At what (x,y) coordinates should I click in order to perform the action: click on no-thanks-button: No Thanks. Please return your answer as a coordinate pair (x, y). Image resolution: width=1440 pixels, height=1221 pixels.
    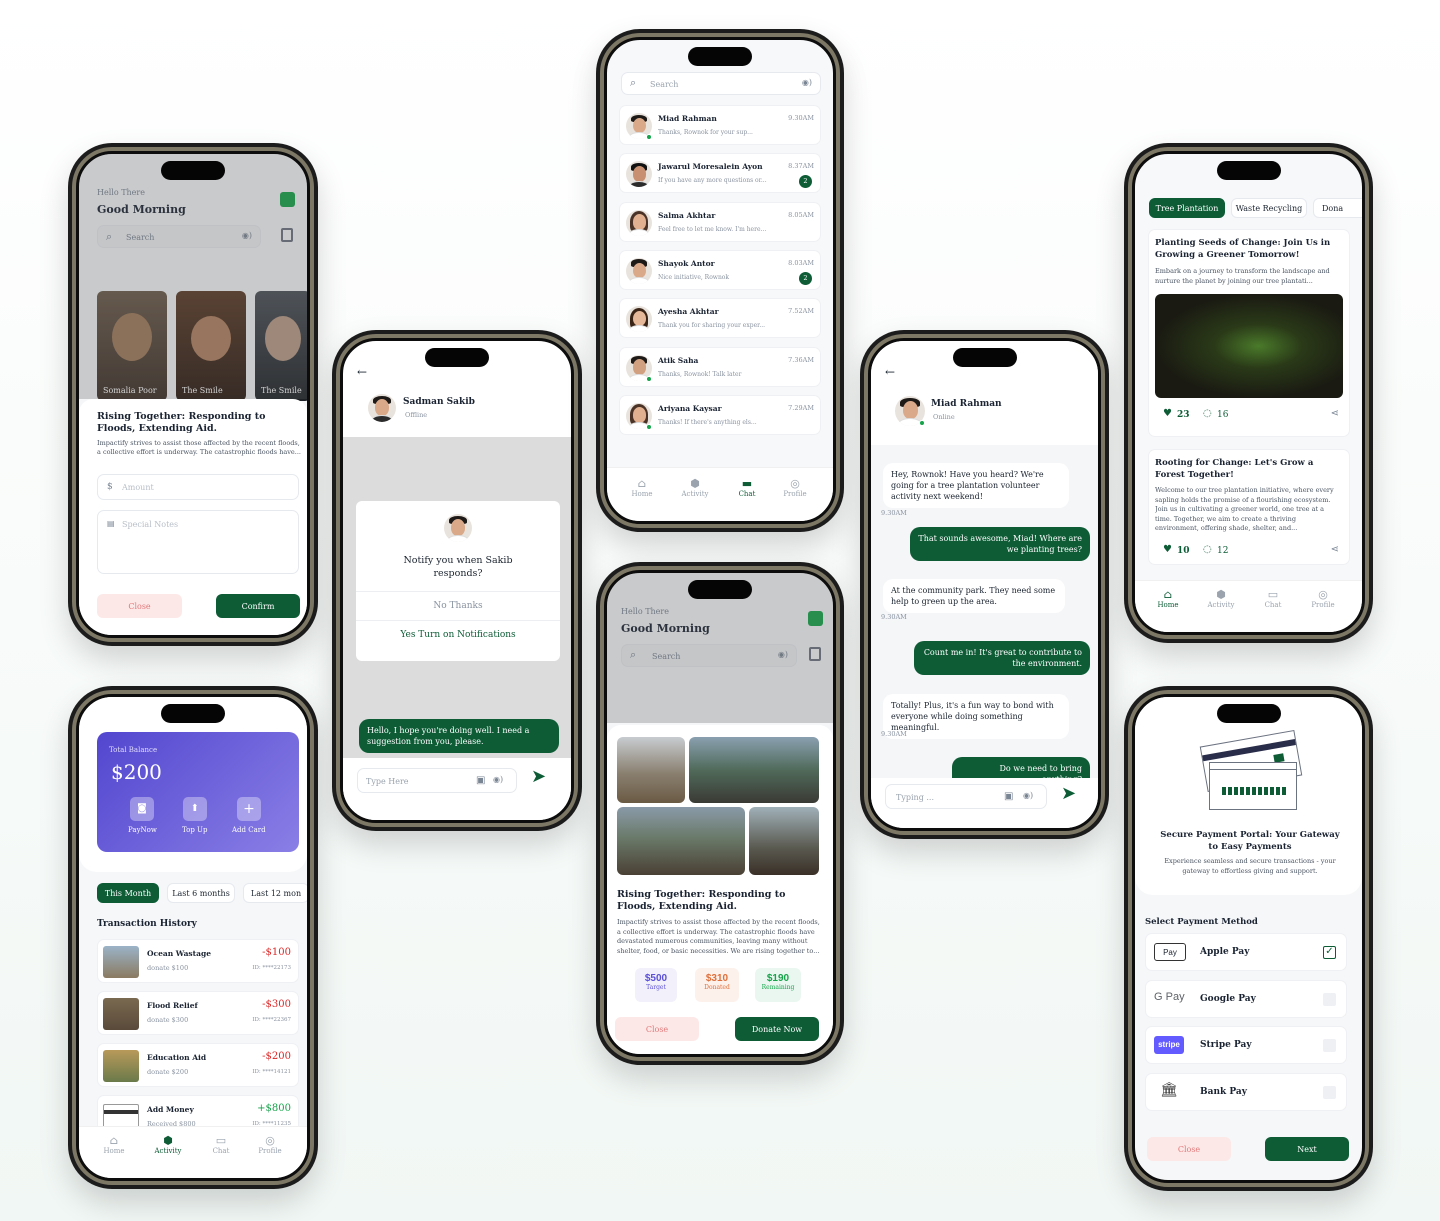
    Looking at the image, I should click on (458, 606).